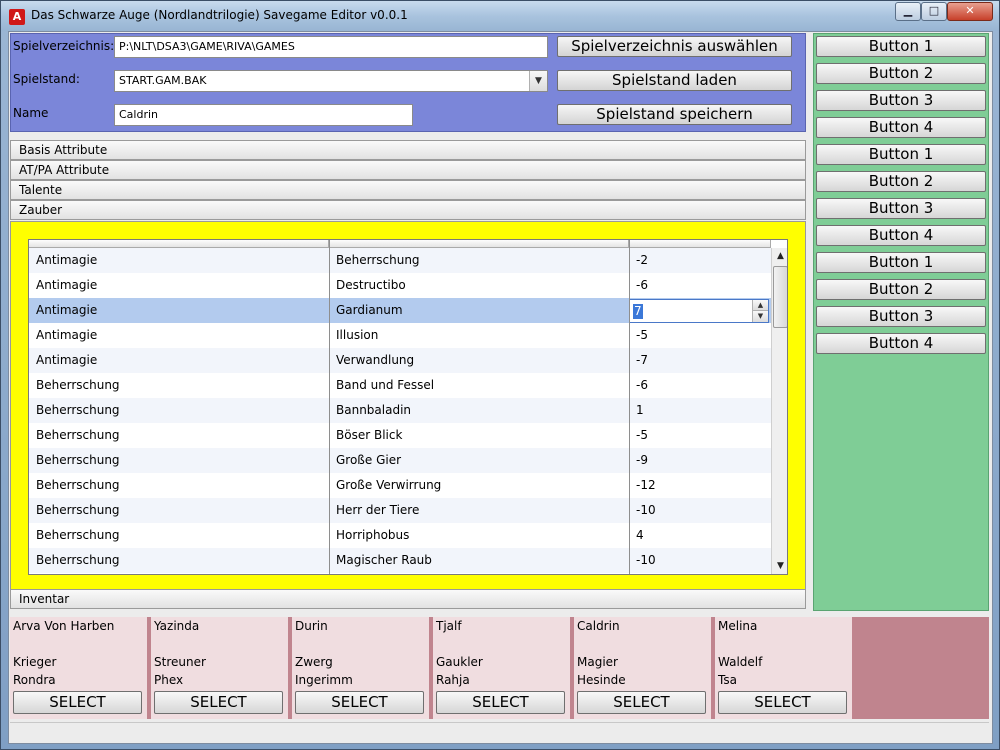 This screenshot has height=750, width=1000. Describe the element at coordinates (901, 154) in the screenshot. I see `side-button-5: Button 1` at that location.